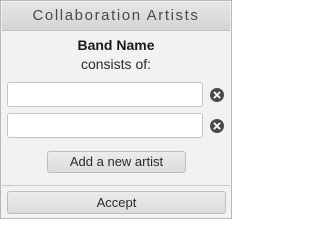  I want to click on consists-of-label: consists of:, so click(116, 64).